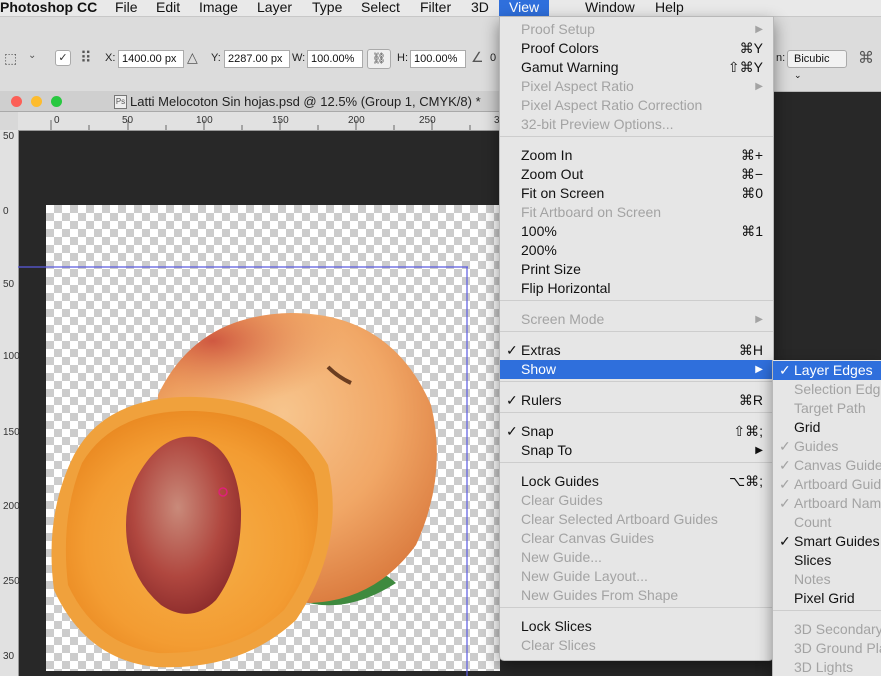 The image size is (881, 676). I want to click on show-submenu-item-3d-lights: 3D Lights, so click(827, 667).